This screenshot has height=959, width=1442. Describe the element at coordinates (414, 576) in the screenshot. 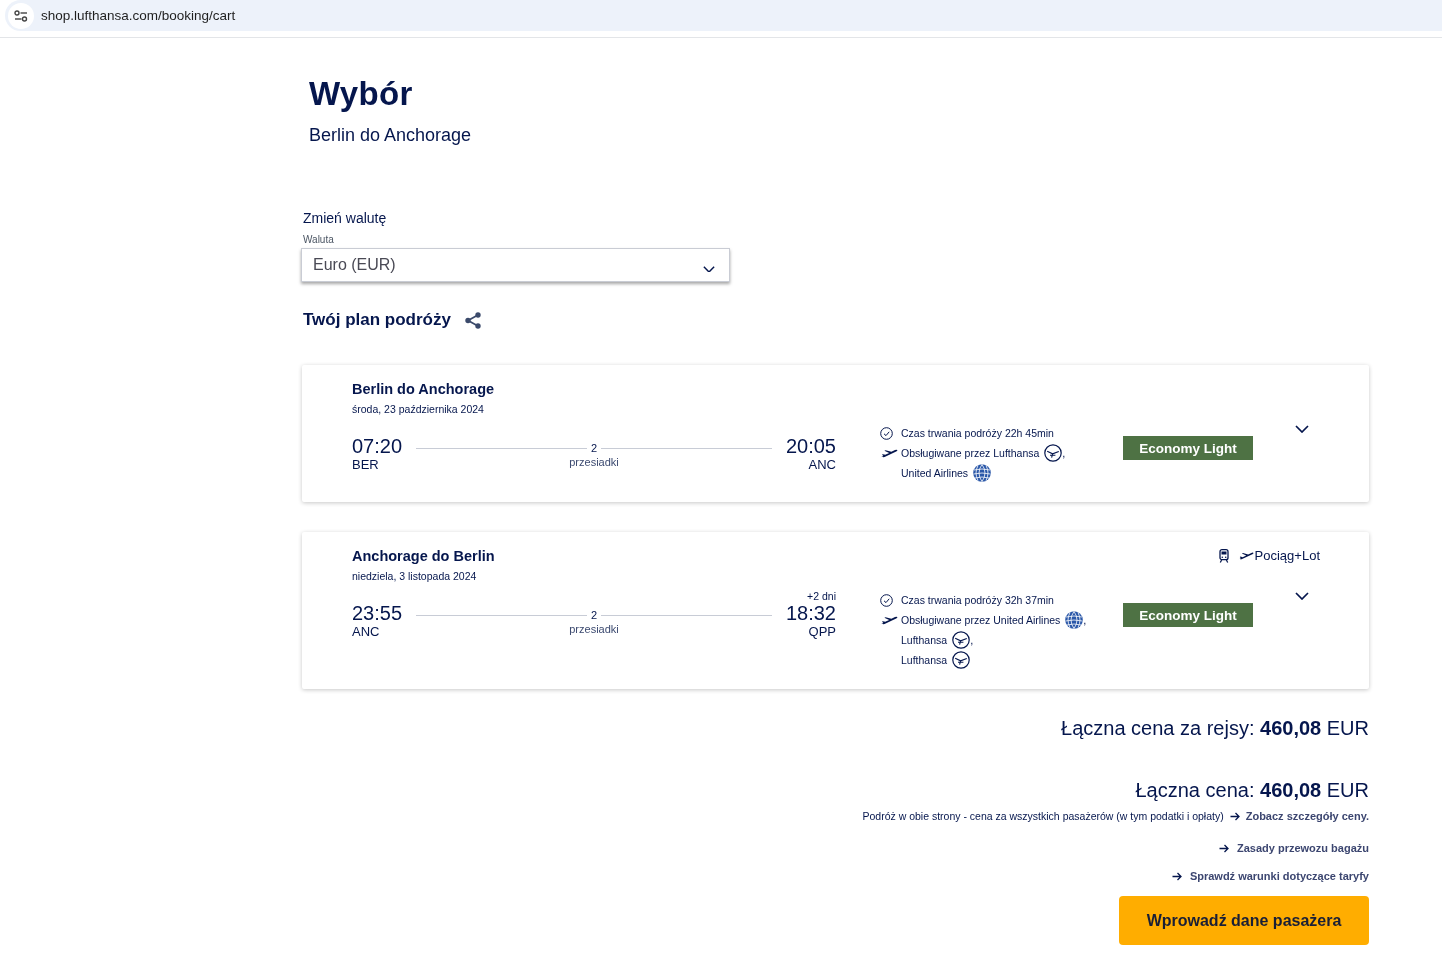

I see `flight-date: niedziela, 3 listopada 2024` at that location.